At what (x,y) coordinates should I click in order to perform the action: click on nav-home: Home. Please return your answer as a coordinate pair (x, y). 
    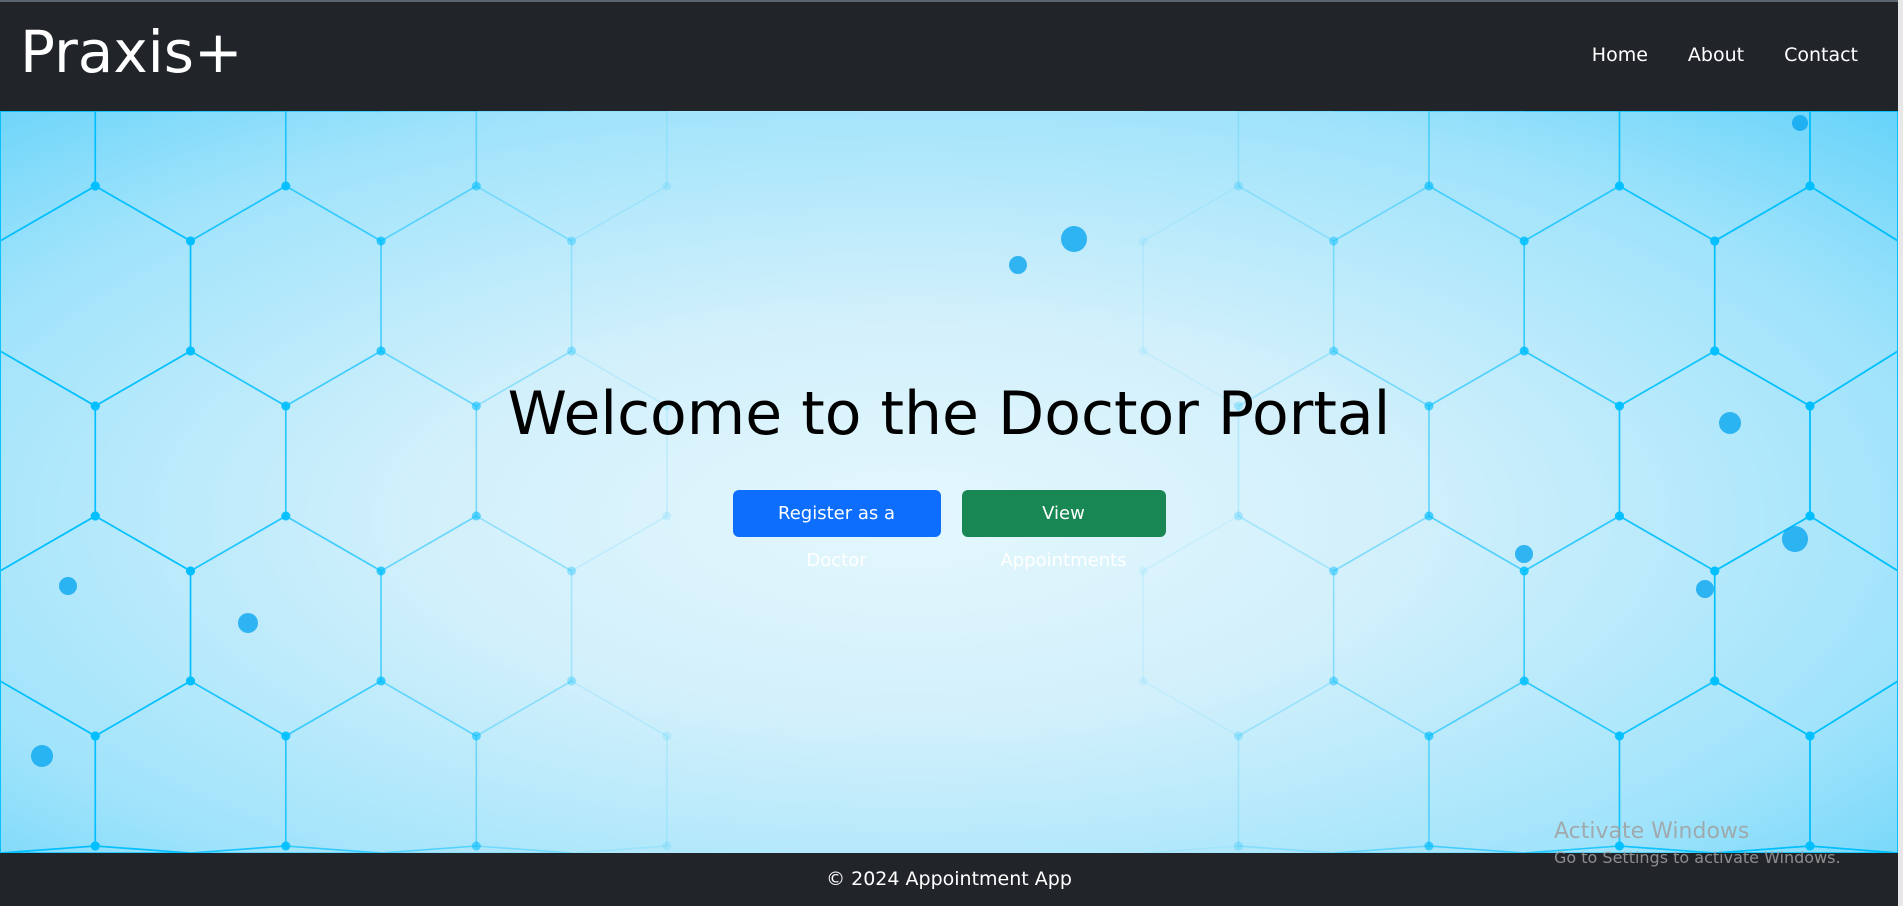
    Looking at the image, I should click on (1620, 55).